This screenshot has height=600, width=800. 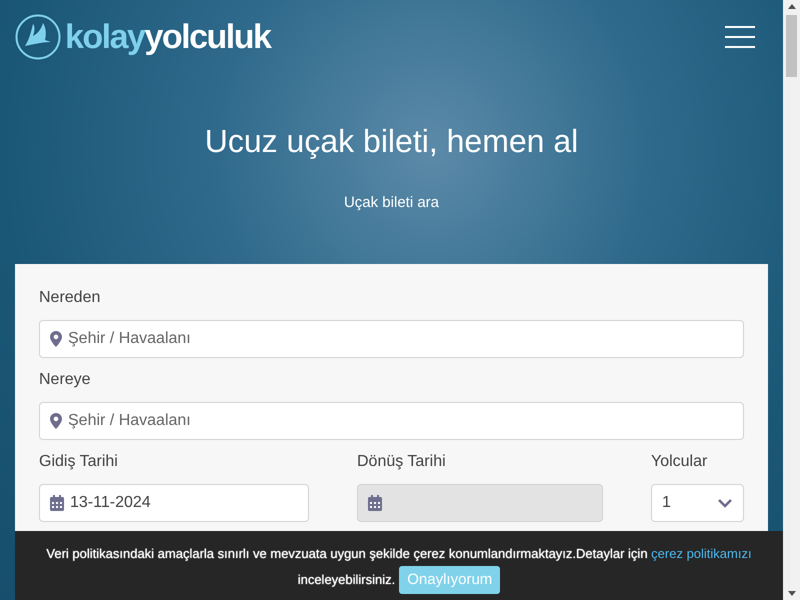 I want to click on field-label: Nereye, so click(x=65, y=380).